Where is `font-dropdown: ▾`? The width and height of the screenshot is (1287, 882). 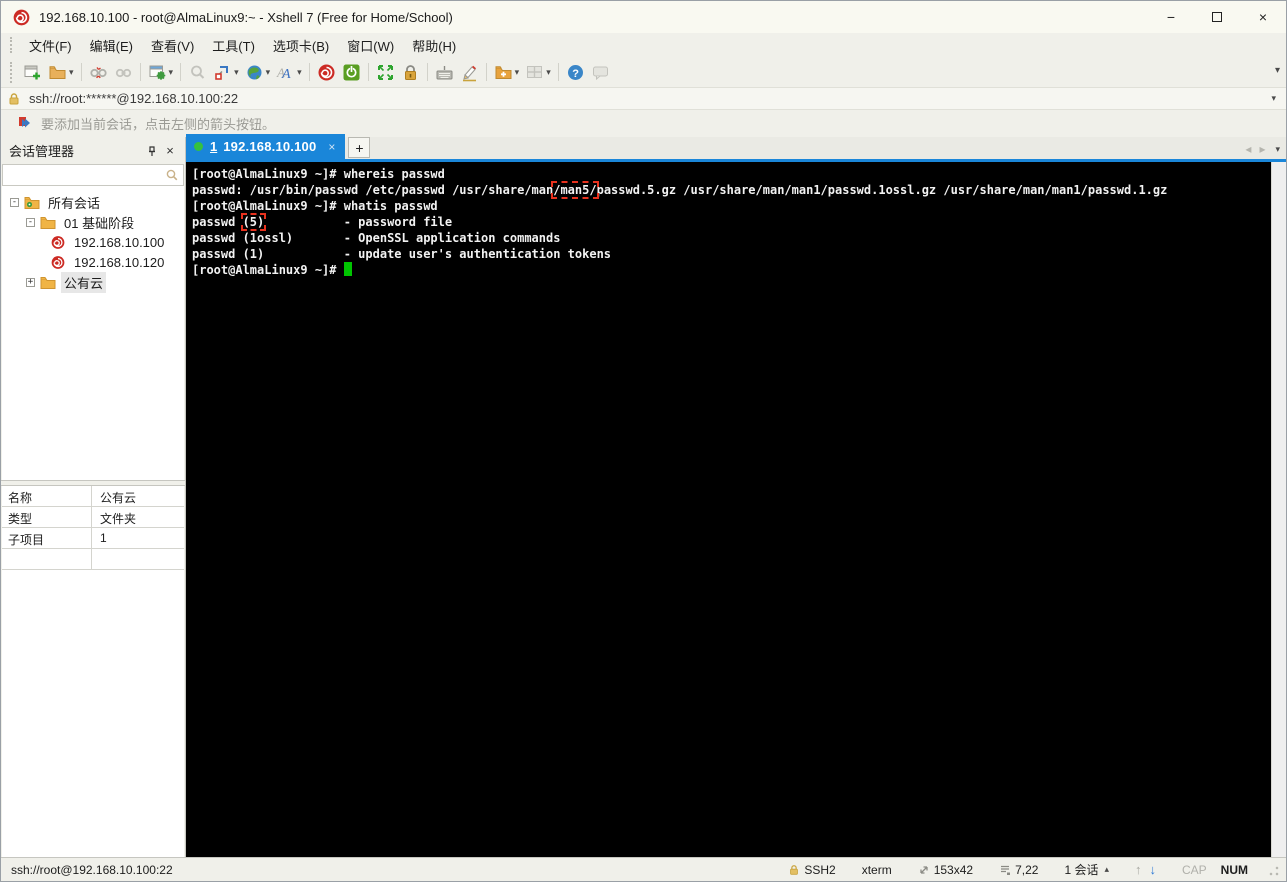
font-dropdown: ▾ is located at coordinates (299, 72).